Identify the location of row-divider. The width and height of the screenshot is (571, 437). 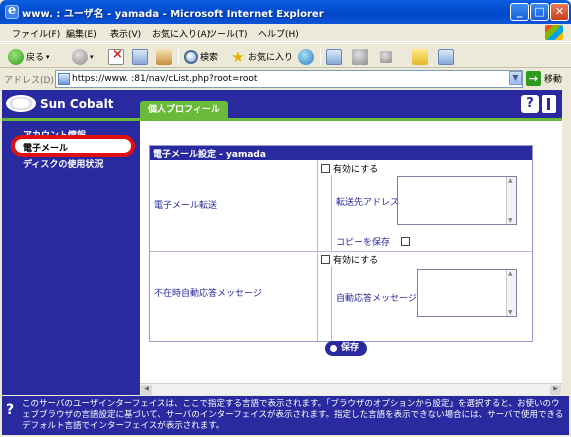
(341, 251).